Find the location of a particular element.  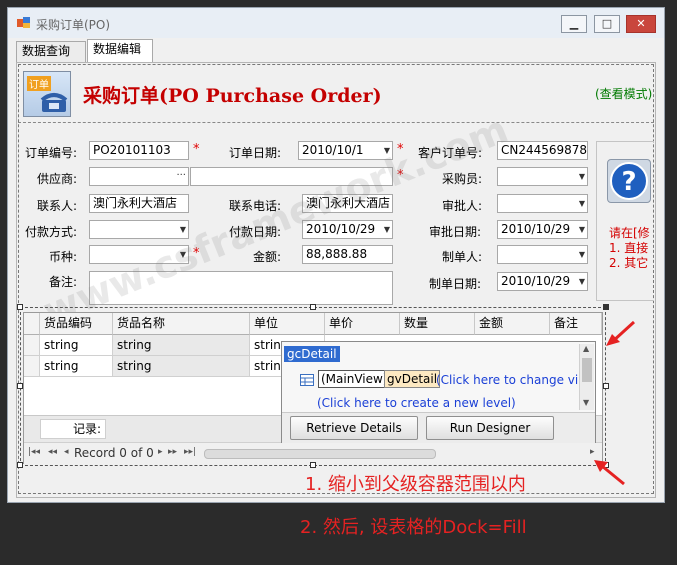

approve-date-picker: 2010/10/29 ▼ is located at coordinates (542, 229).